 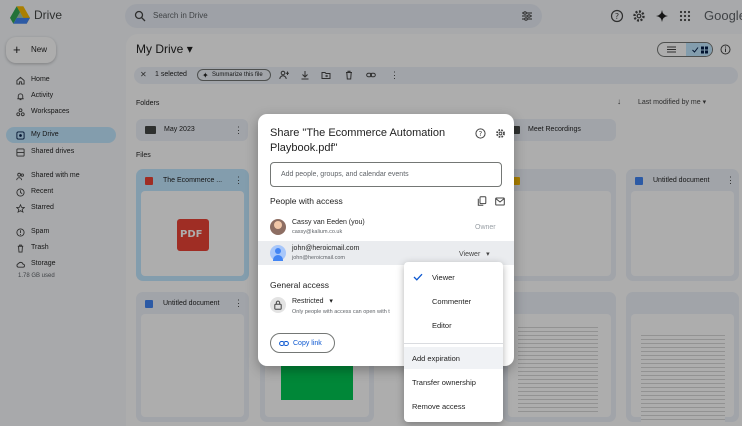 I want to click on menu-item-editor: Editor, so click(x=453, y=325).